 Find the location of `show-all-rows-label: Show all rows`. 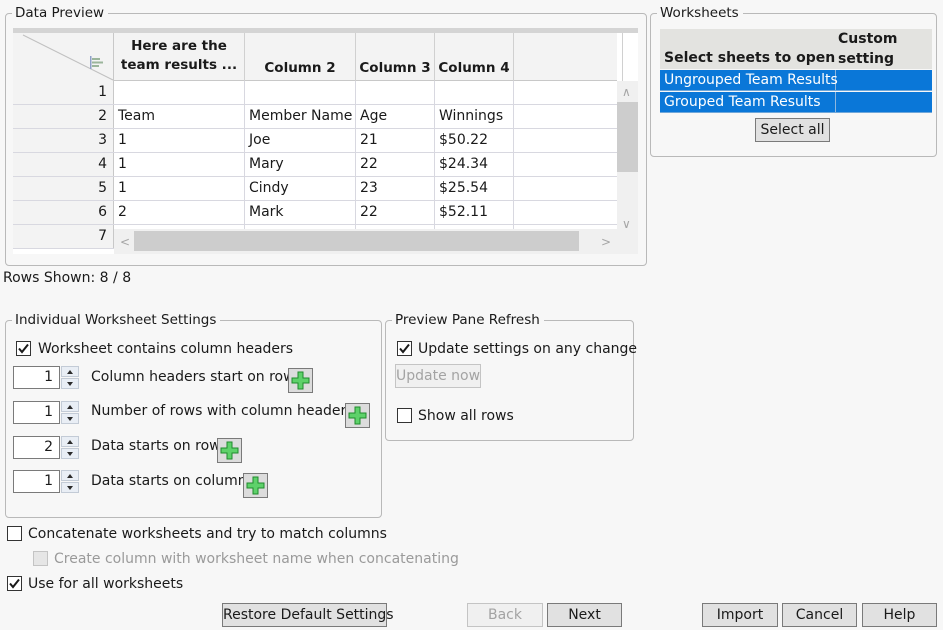

show-all-rows-label: Show all rows is located at coordinates (466, 416).